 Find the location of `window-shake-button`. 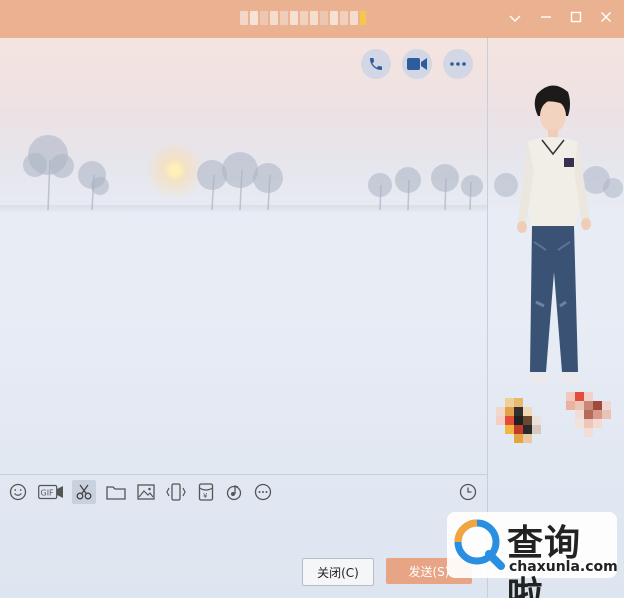

window-shake-button is located at coordinates (176, 492).